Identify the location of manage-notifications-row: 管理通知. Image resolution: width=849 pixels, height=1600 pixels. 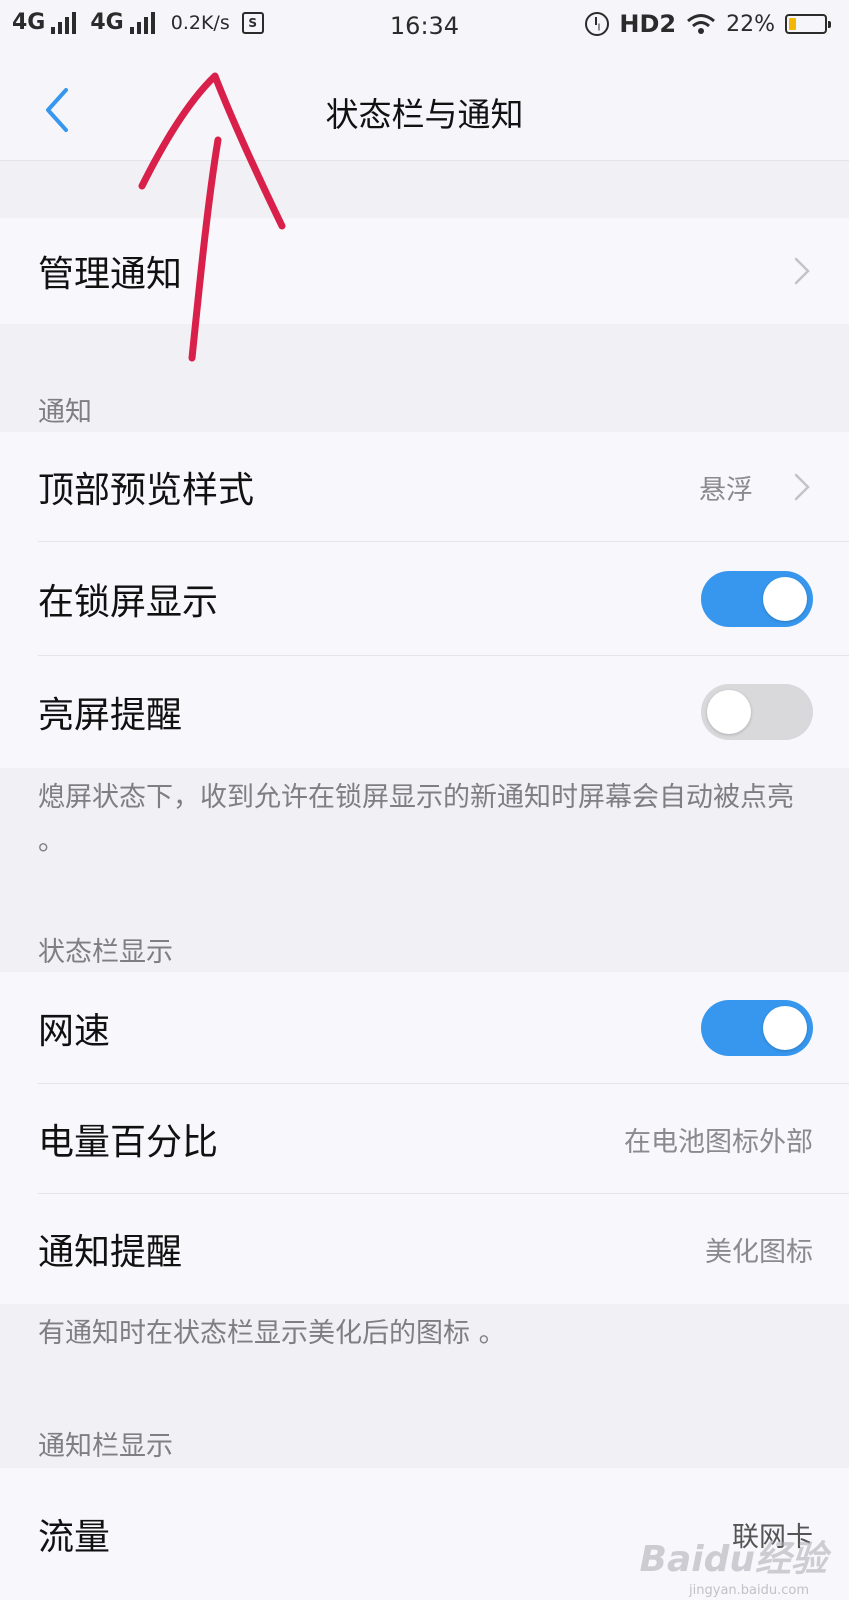
(424, 271).